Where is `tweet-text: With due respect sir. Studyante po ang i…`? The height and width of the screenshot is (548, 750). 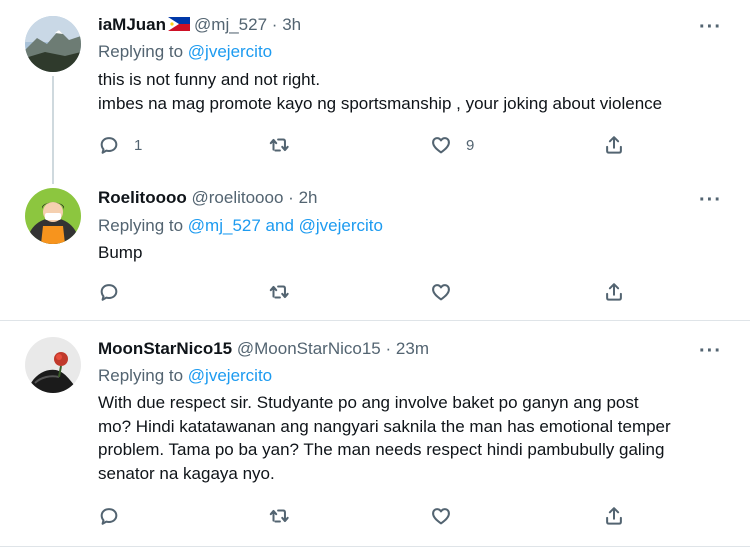 tweet-text: With due respect sir. Studyante po ang i… is located at coordinates (413, 438).